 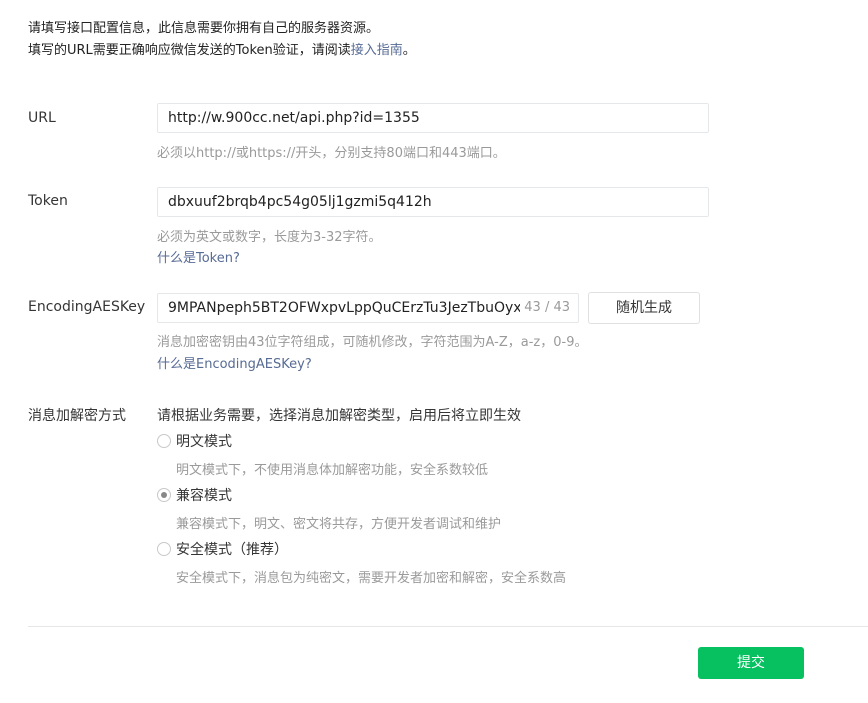 What do you see at coordinates (331, 153) in the screenshot?
I see `url-hint: 必须以http://或https://开头，分别支持80端口和443端口。` at bounding box center [331, 153].